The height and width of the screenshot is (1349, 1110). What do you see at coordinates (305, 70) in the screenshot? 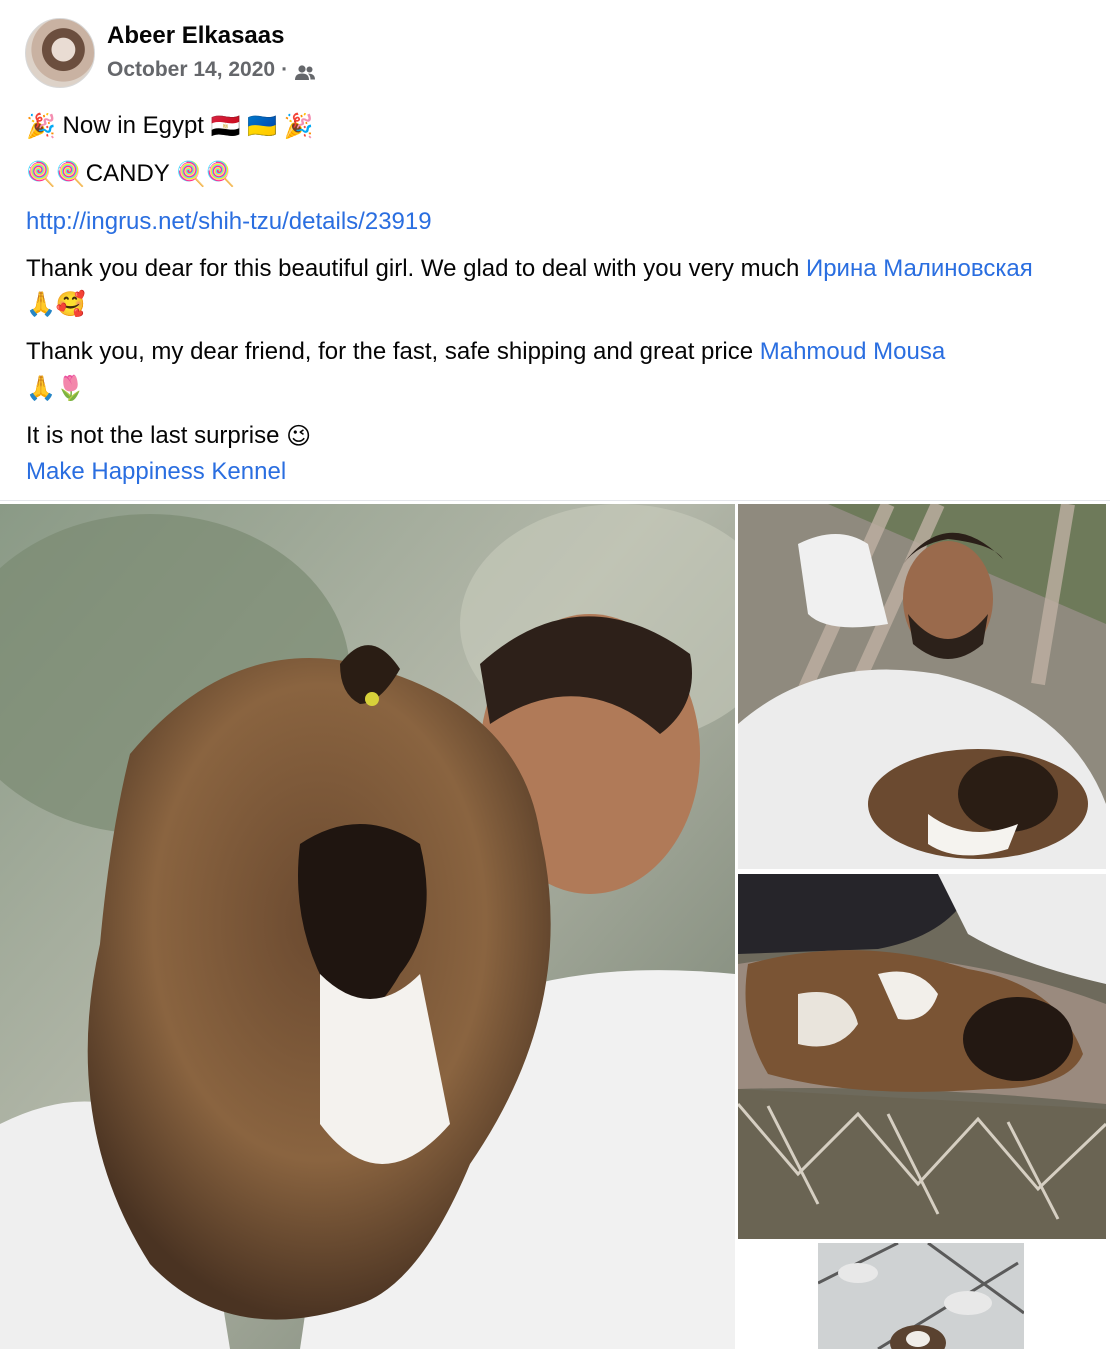
I see `friends-icon` at bounding box center [305, 70].